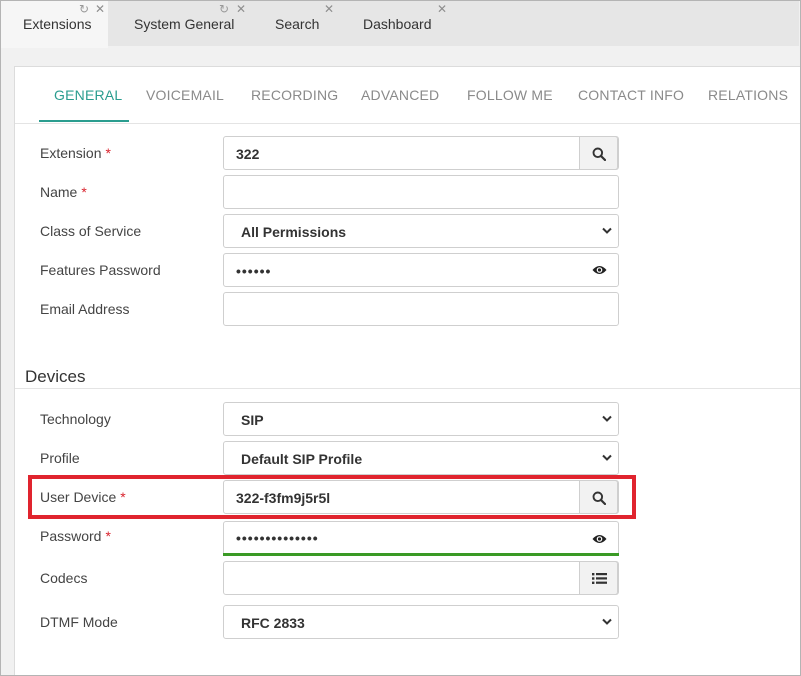 The width and height of the screenshot is (801, 676). I want to click on section-divider, so click(407, 388).